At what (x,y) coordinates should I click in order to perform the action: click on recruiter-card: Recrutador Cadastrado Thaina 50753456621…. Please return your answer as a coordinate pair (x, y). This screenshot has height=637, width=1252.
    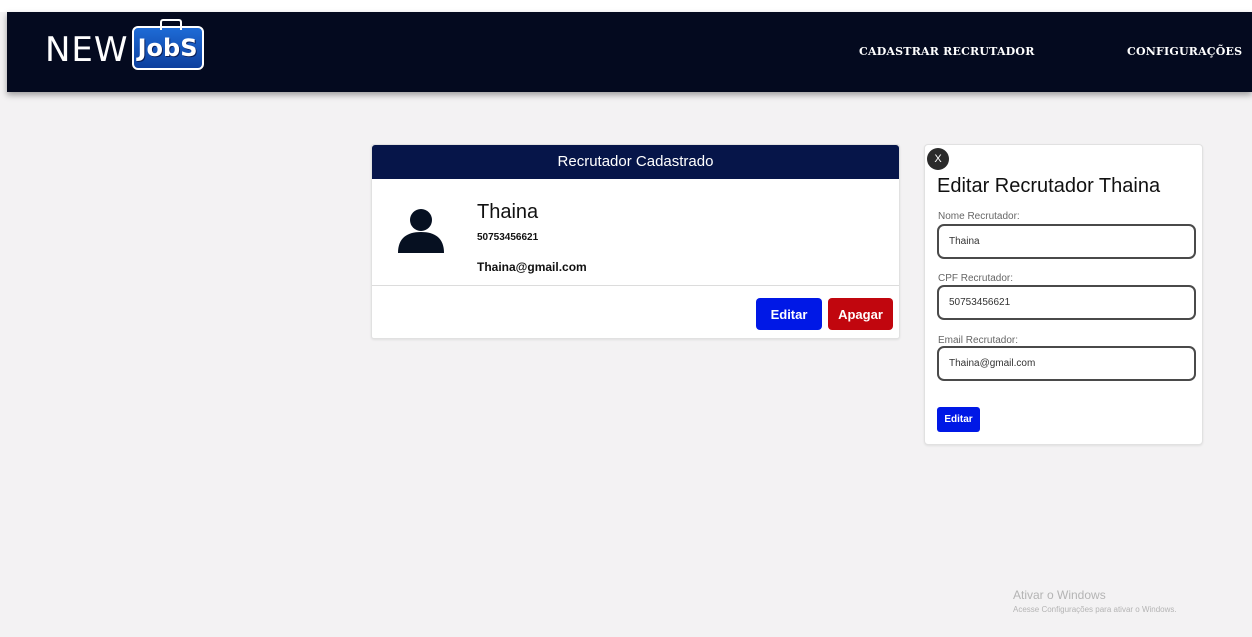
    Looking at the image, I should click on (635, 241).